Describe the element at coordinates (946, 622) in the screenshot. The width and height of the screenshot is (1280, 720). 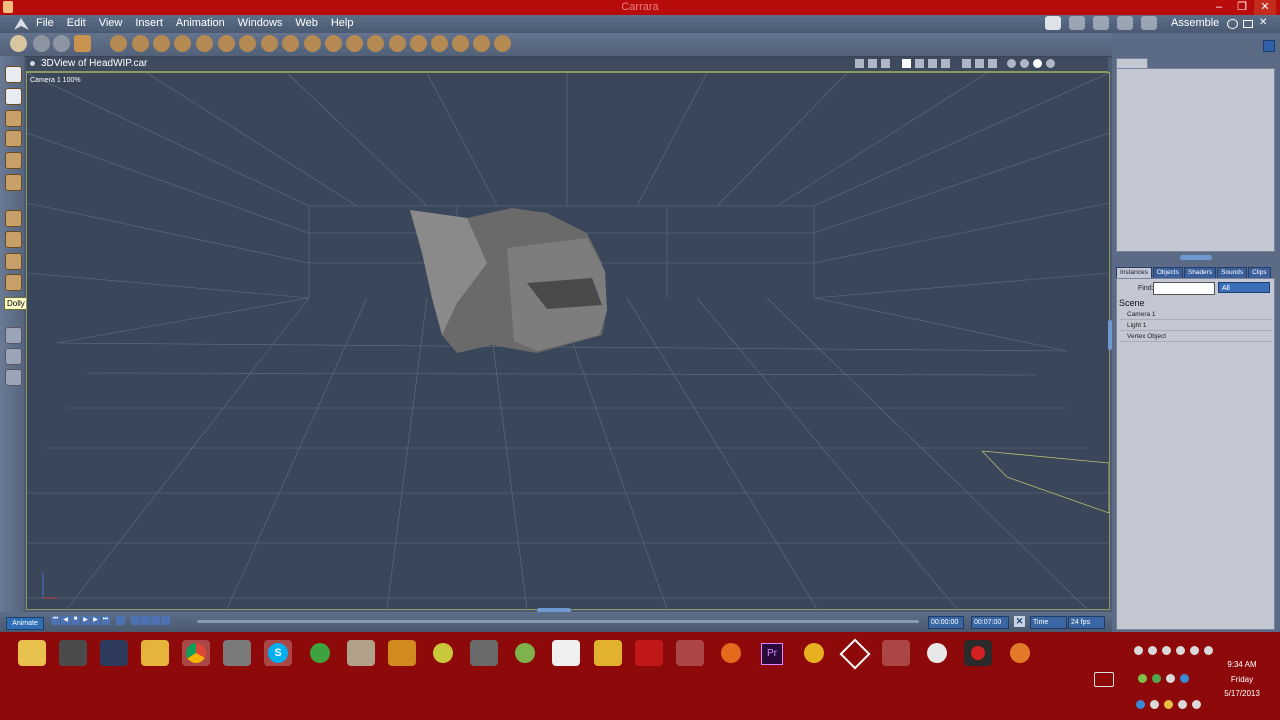
I see `start-time-field: 00:00:00` at that location.